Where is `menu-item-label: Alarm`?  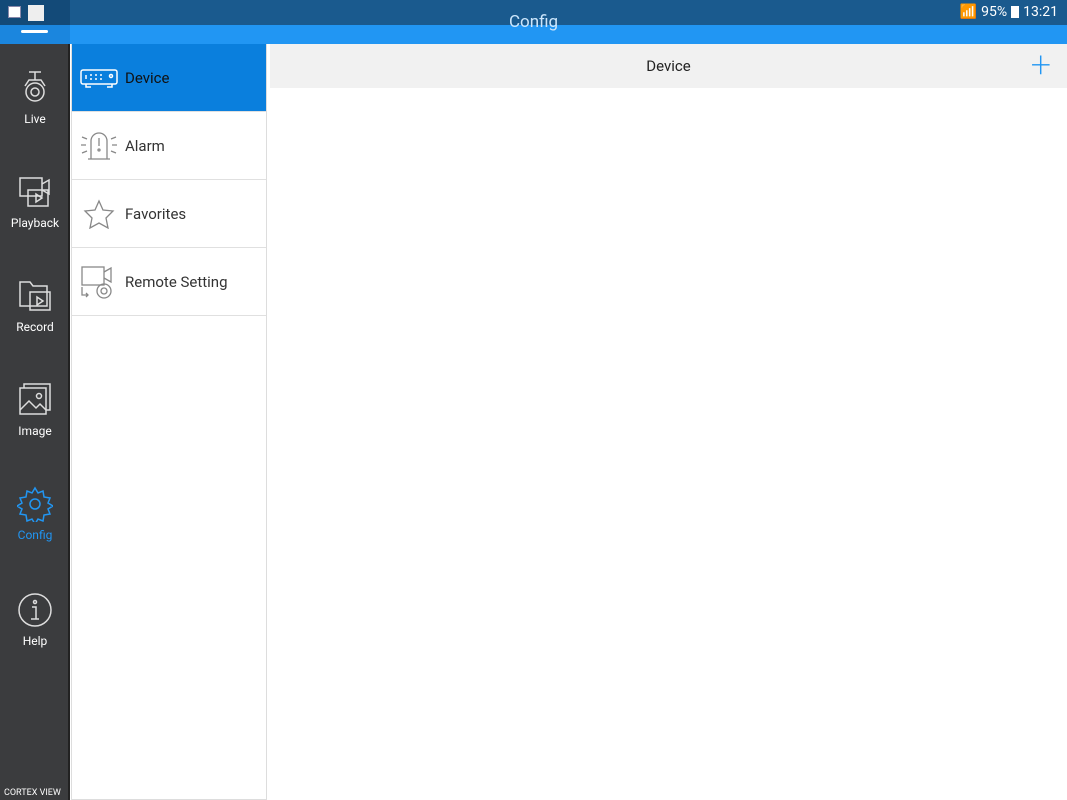
menu-item-label: Alarm is located at coordinates (145, 145).